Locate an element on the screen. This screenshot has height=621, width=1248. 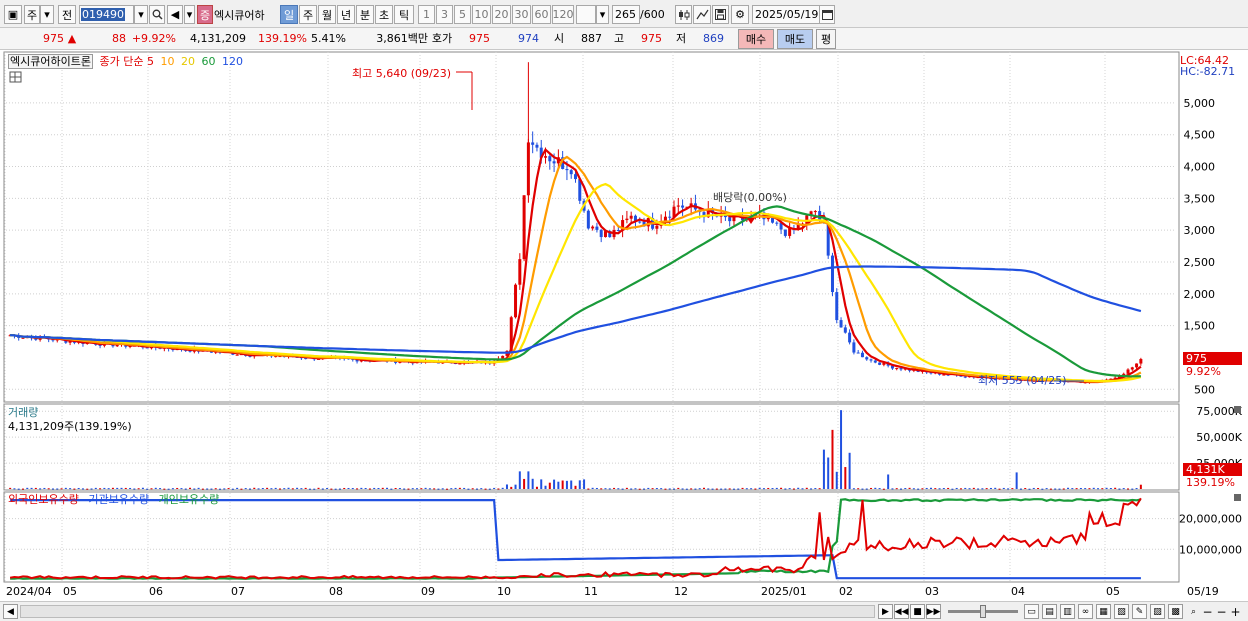
speaker-dropdown-icon: ▾ is located at coordinates (189, 14).